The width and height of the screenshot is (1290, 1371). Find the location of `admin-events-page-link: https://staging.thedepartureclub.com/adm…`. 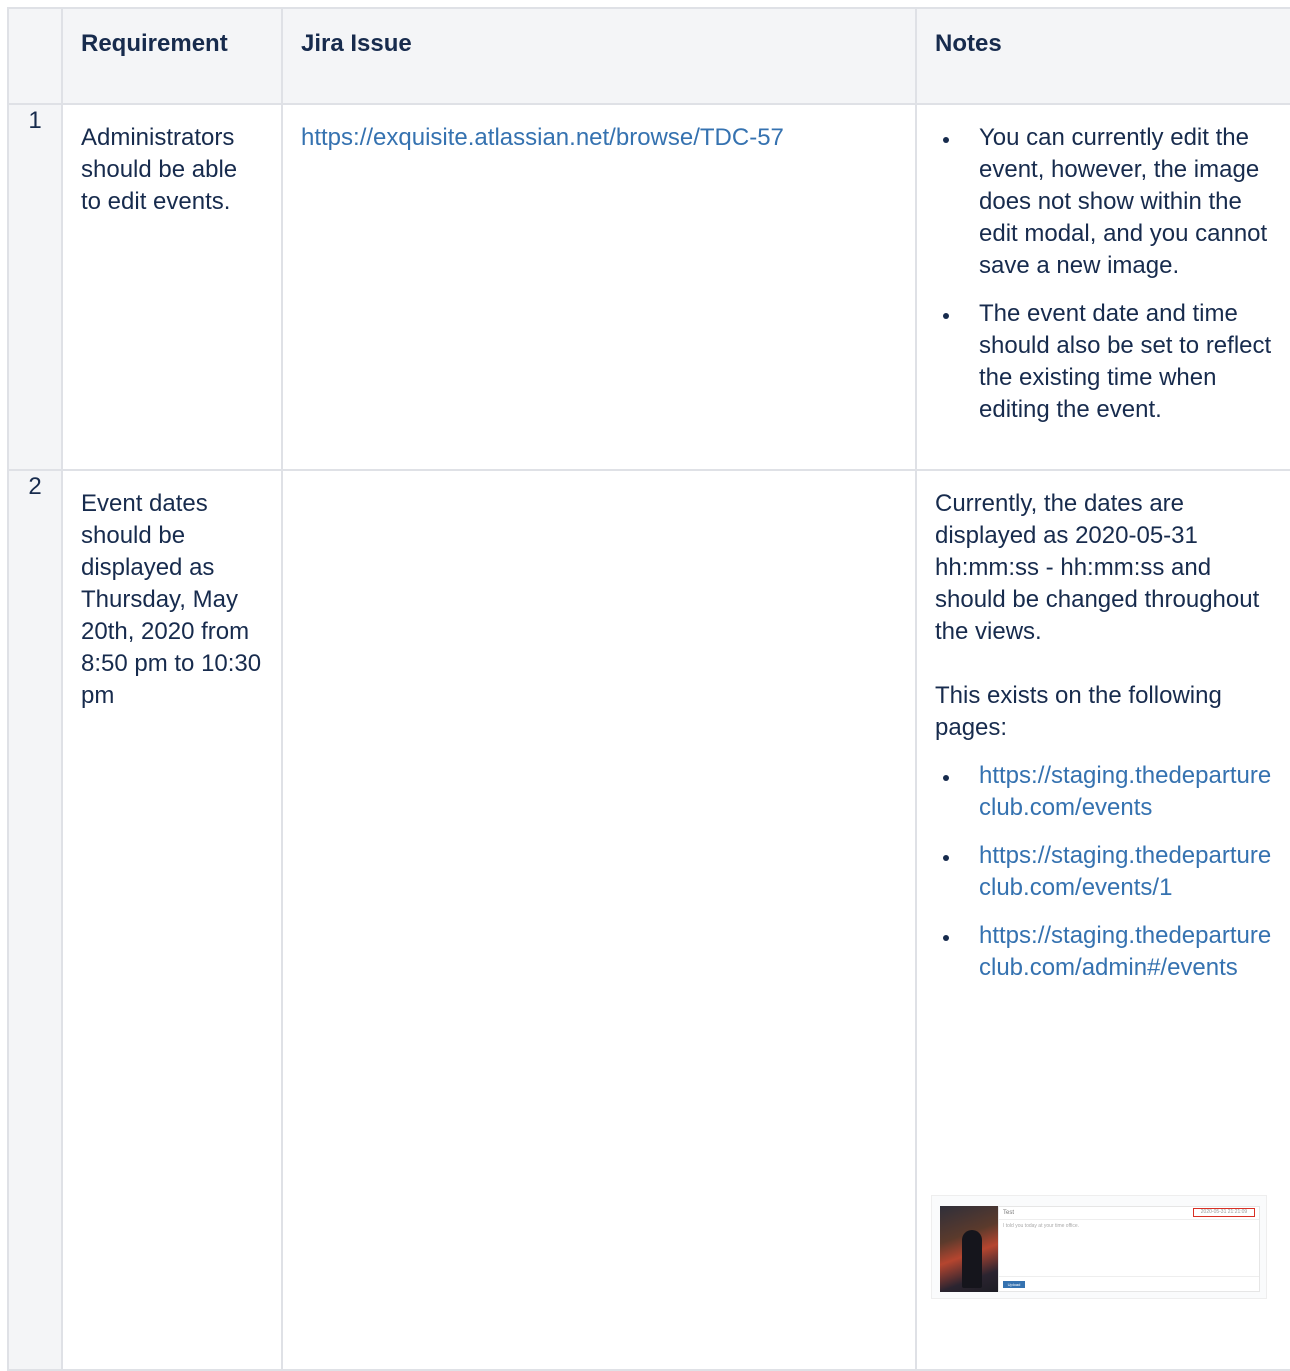

admin-events-page-link: https://staging.thedepartureclub.com/adm… is located at coordinates (1125, 951).